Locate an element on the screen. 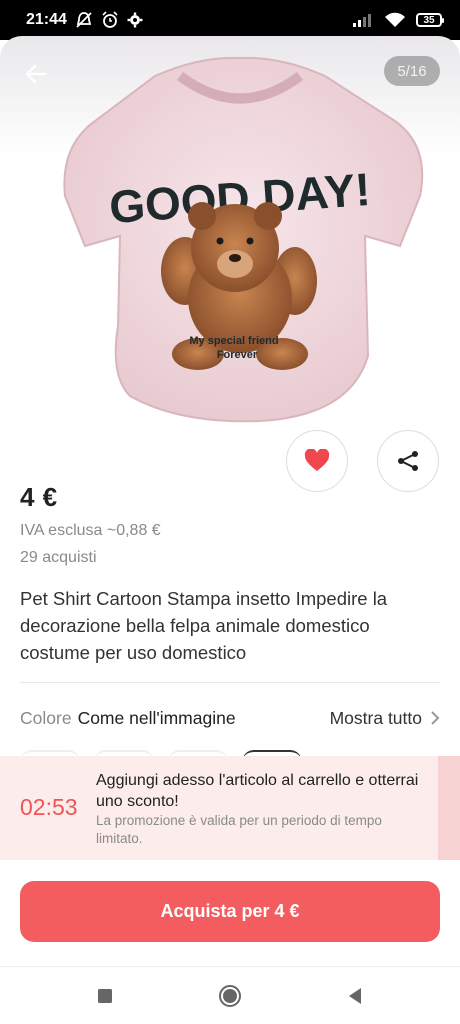  recents-square-icon is located at coordinates (105, 995).